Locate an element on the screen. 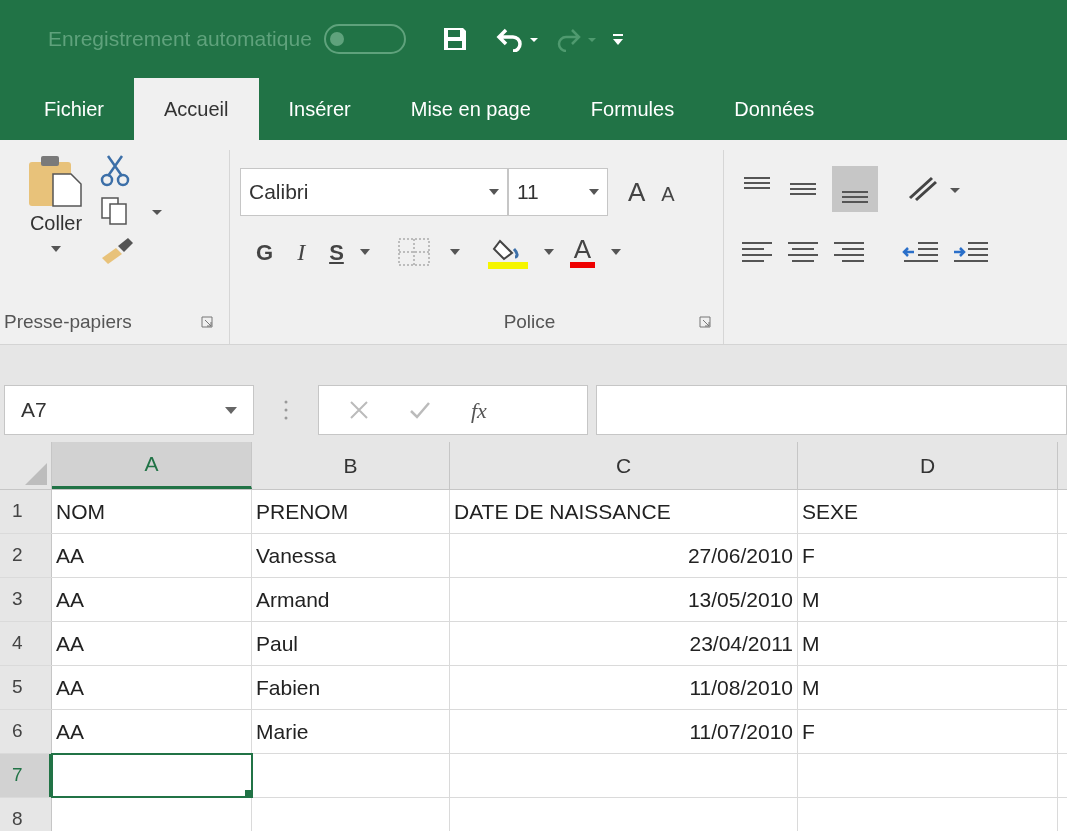  column-header: D is located at coordinates (928, 465).